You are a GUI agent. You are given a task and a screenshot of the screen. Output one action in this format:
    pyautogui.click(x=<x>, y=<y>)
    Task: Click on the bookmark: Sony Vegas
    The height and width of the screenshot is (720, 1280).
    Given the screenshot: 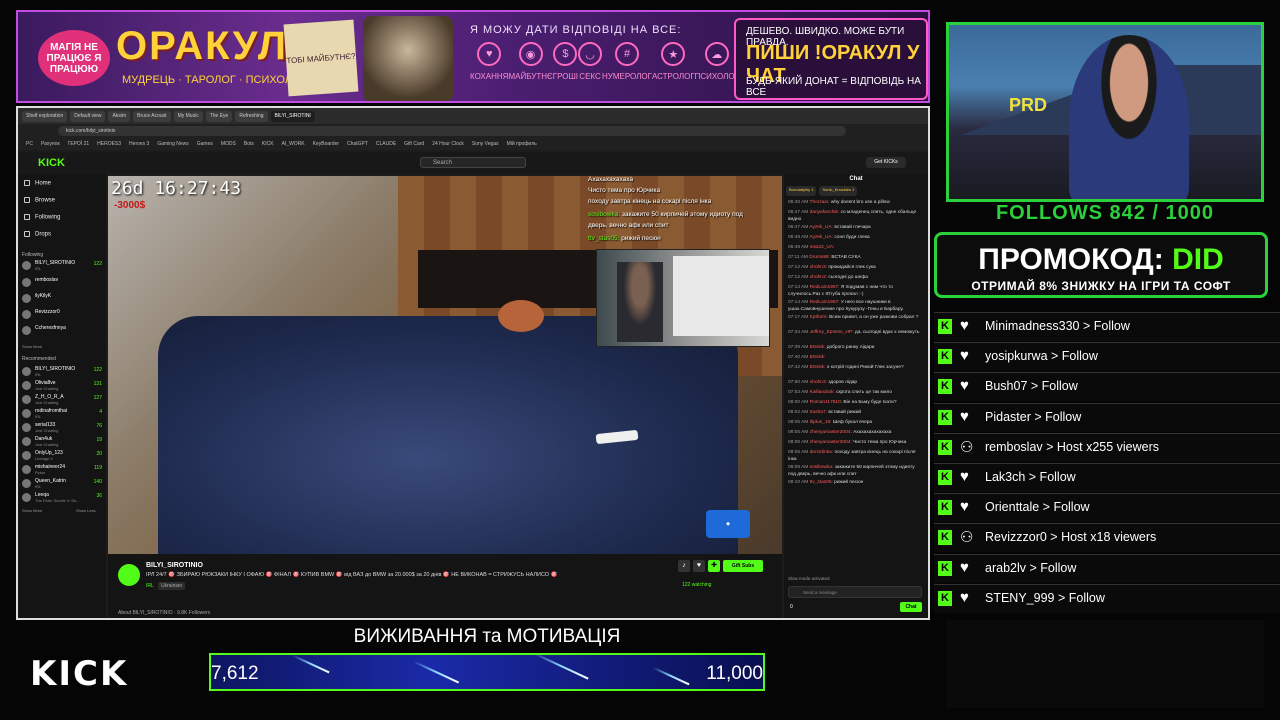 What is the action you would take?
    pyautogui.click(x=485, y=144)
    